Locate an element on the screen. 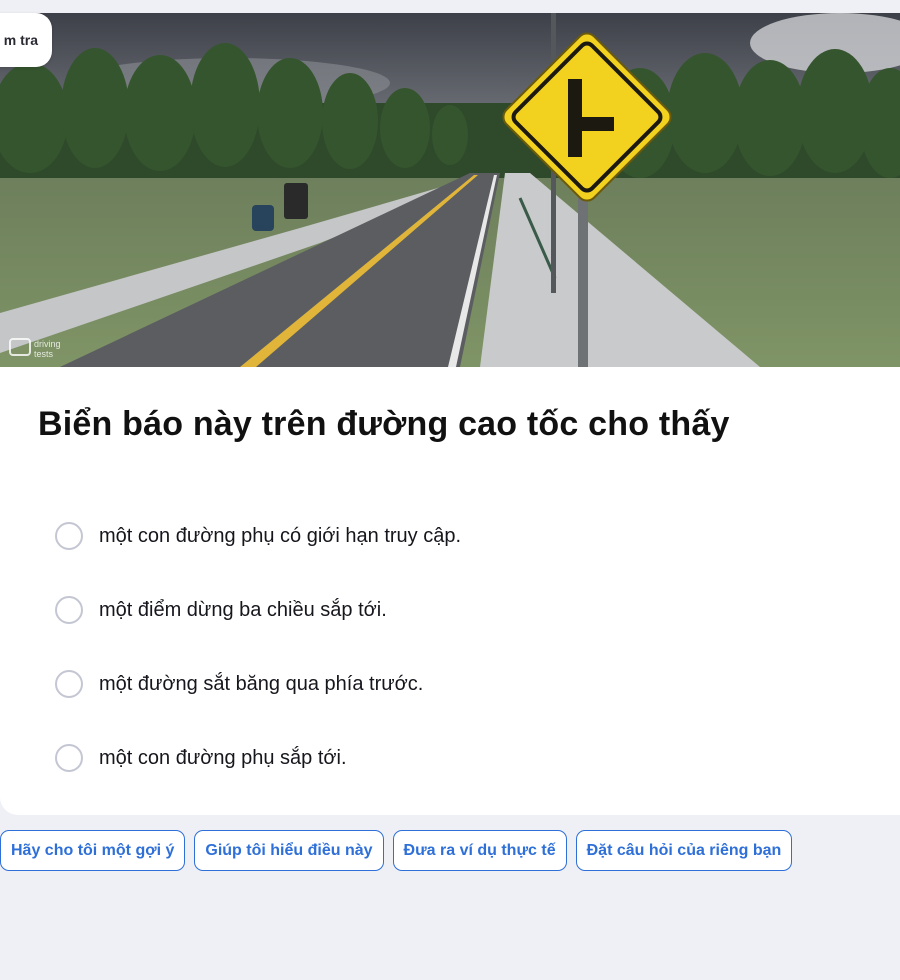  real-example-button: Đưa ra ví dụ thực tế is located at coordinates (479, 850).